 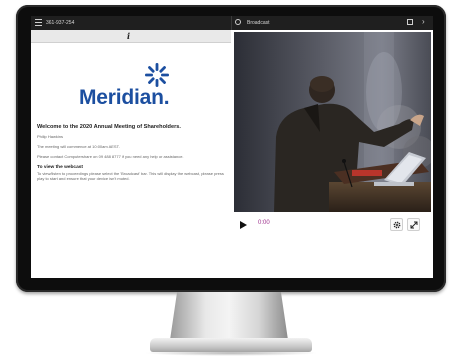 I want to click on monitor-base, so click(x=231, y=345).